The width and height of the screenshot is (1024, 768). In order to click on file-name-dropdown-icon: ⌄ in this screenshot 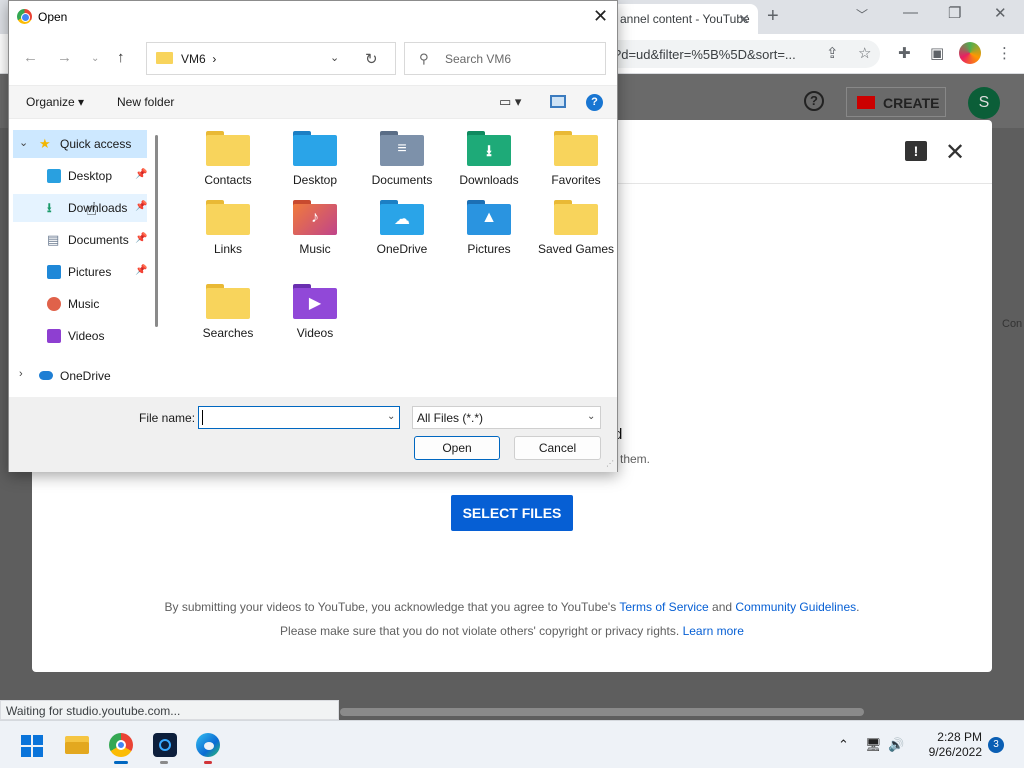, I will do `click(391, 416)`.